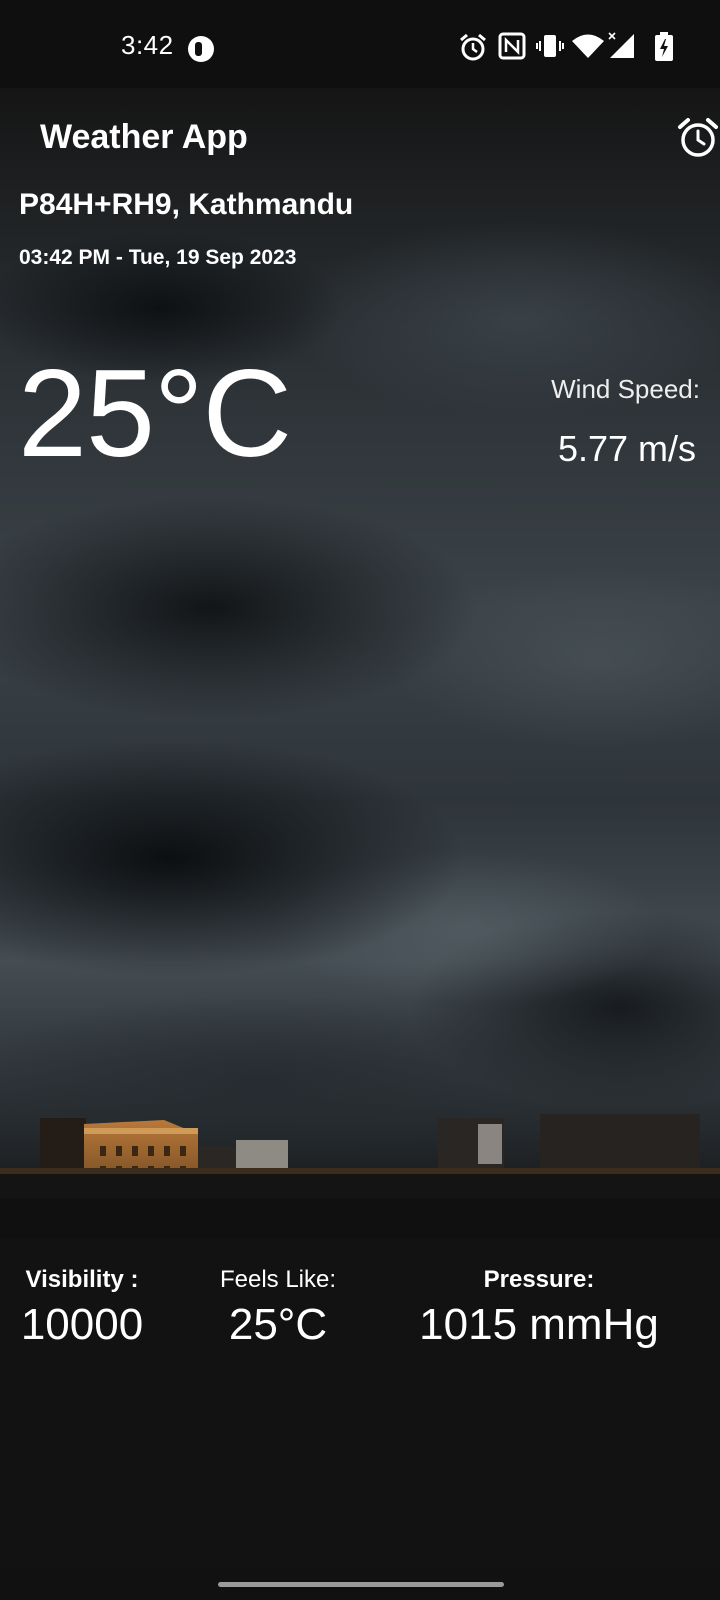 This screenshot has width=720, height=1600. What do you see at coordinates (144, 137) in the screenshot?
I see `app-title: Weather App` at bounding box center [144, 137].